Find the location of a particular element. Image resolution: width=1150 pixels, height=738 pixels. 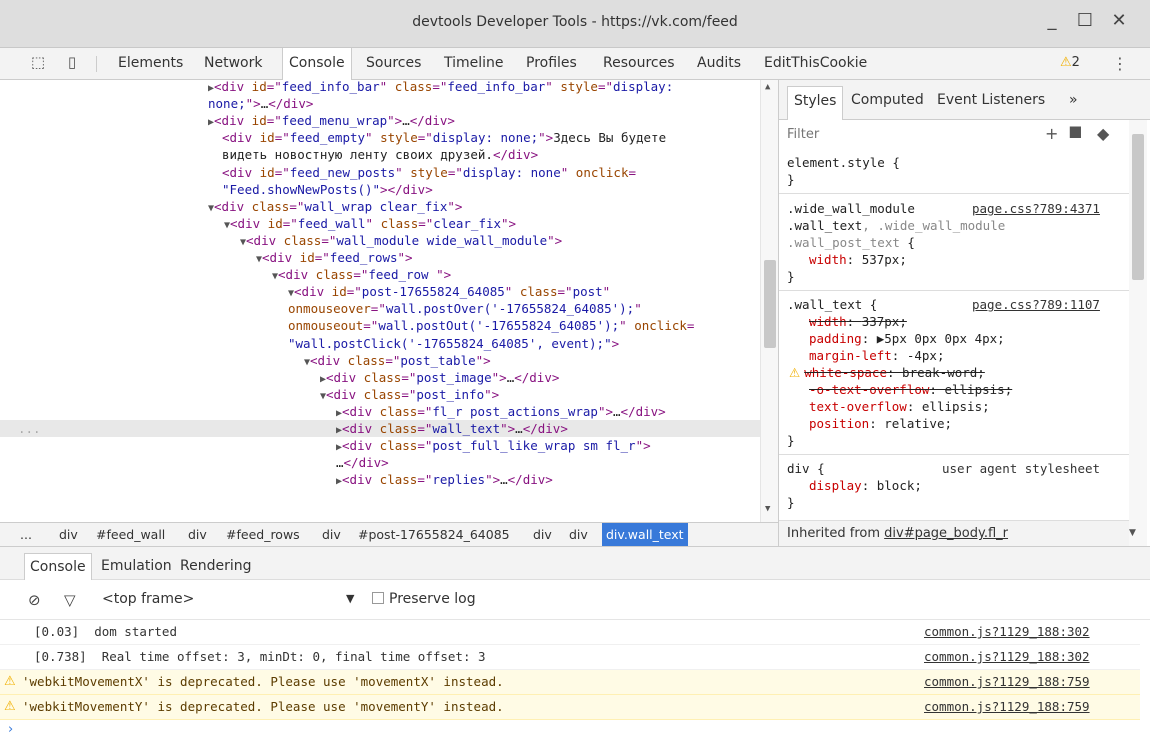

warning-counter: ⚠2 is located at coordinates (1070, 62).